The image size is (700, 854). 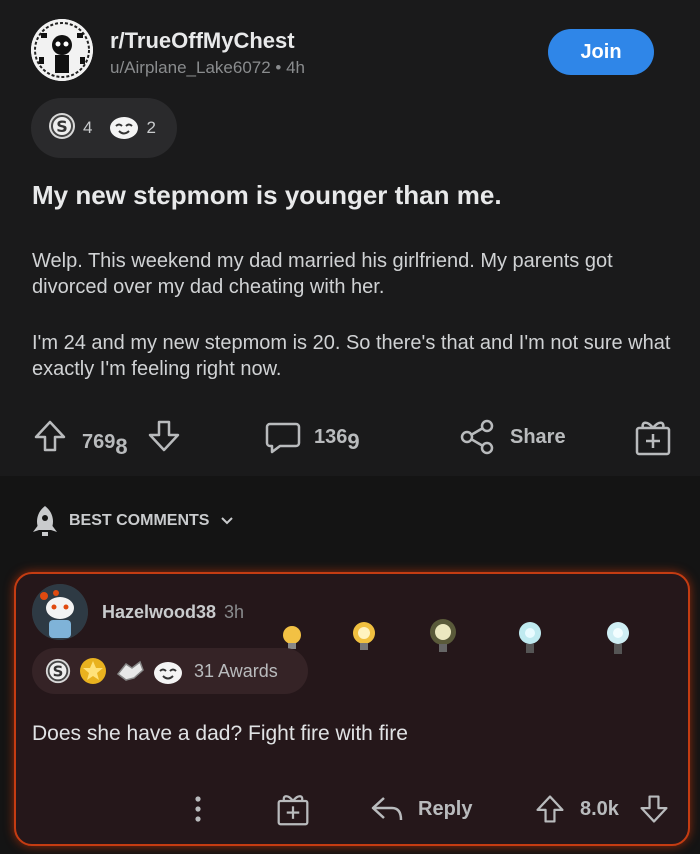 I want to click on comment-count-sub: 9, so click(x=353, y=441).